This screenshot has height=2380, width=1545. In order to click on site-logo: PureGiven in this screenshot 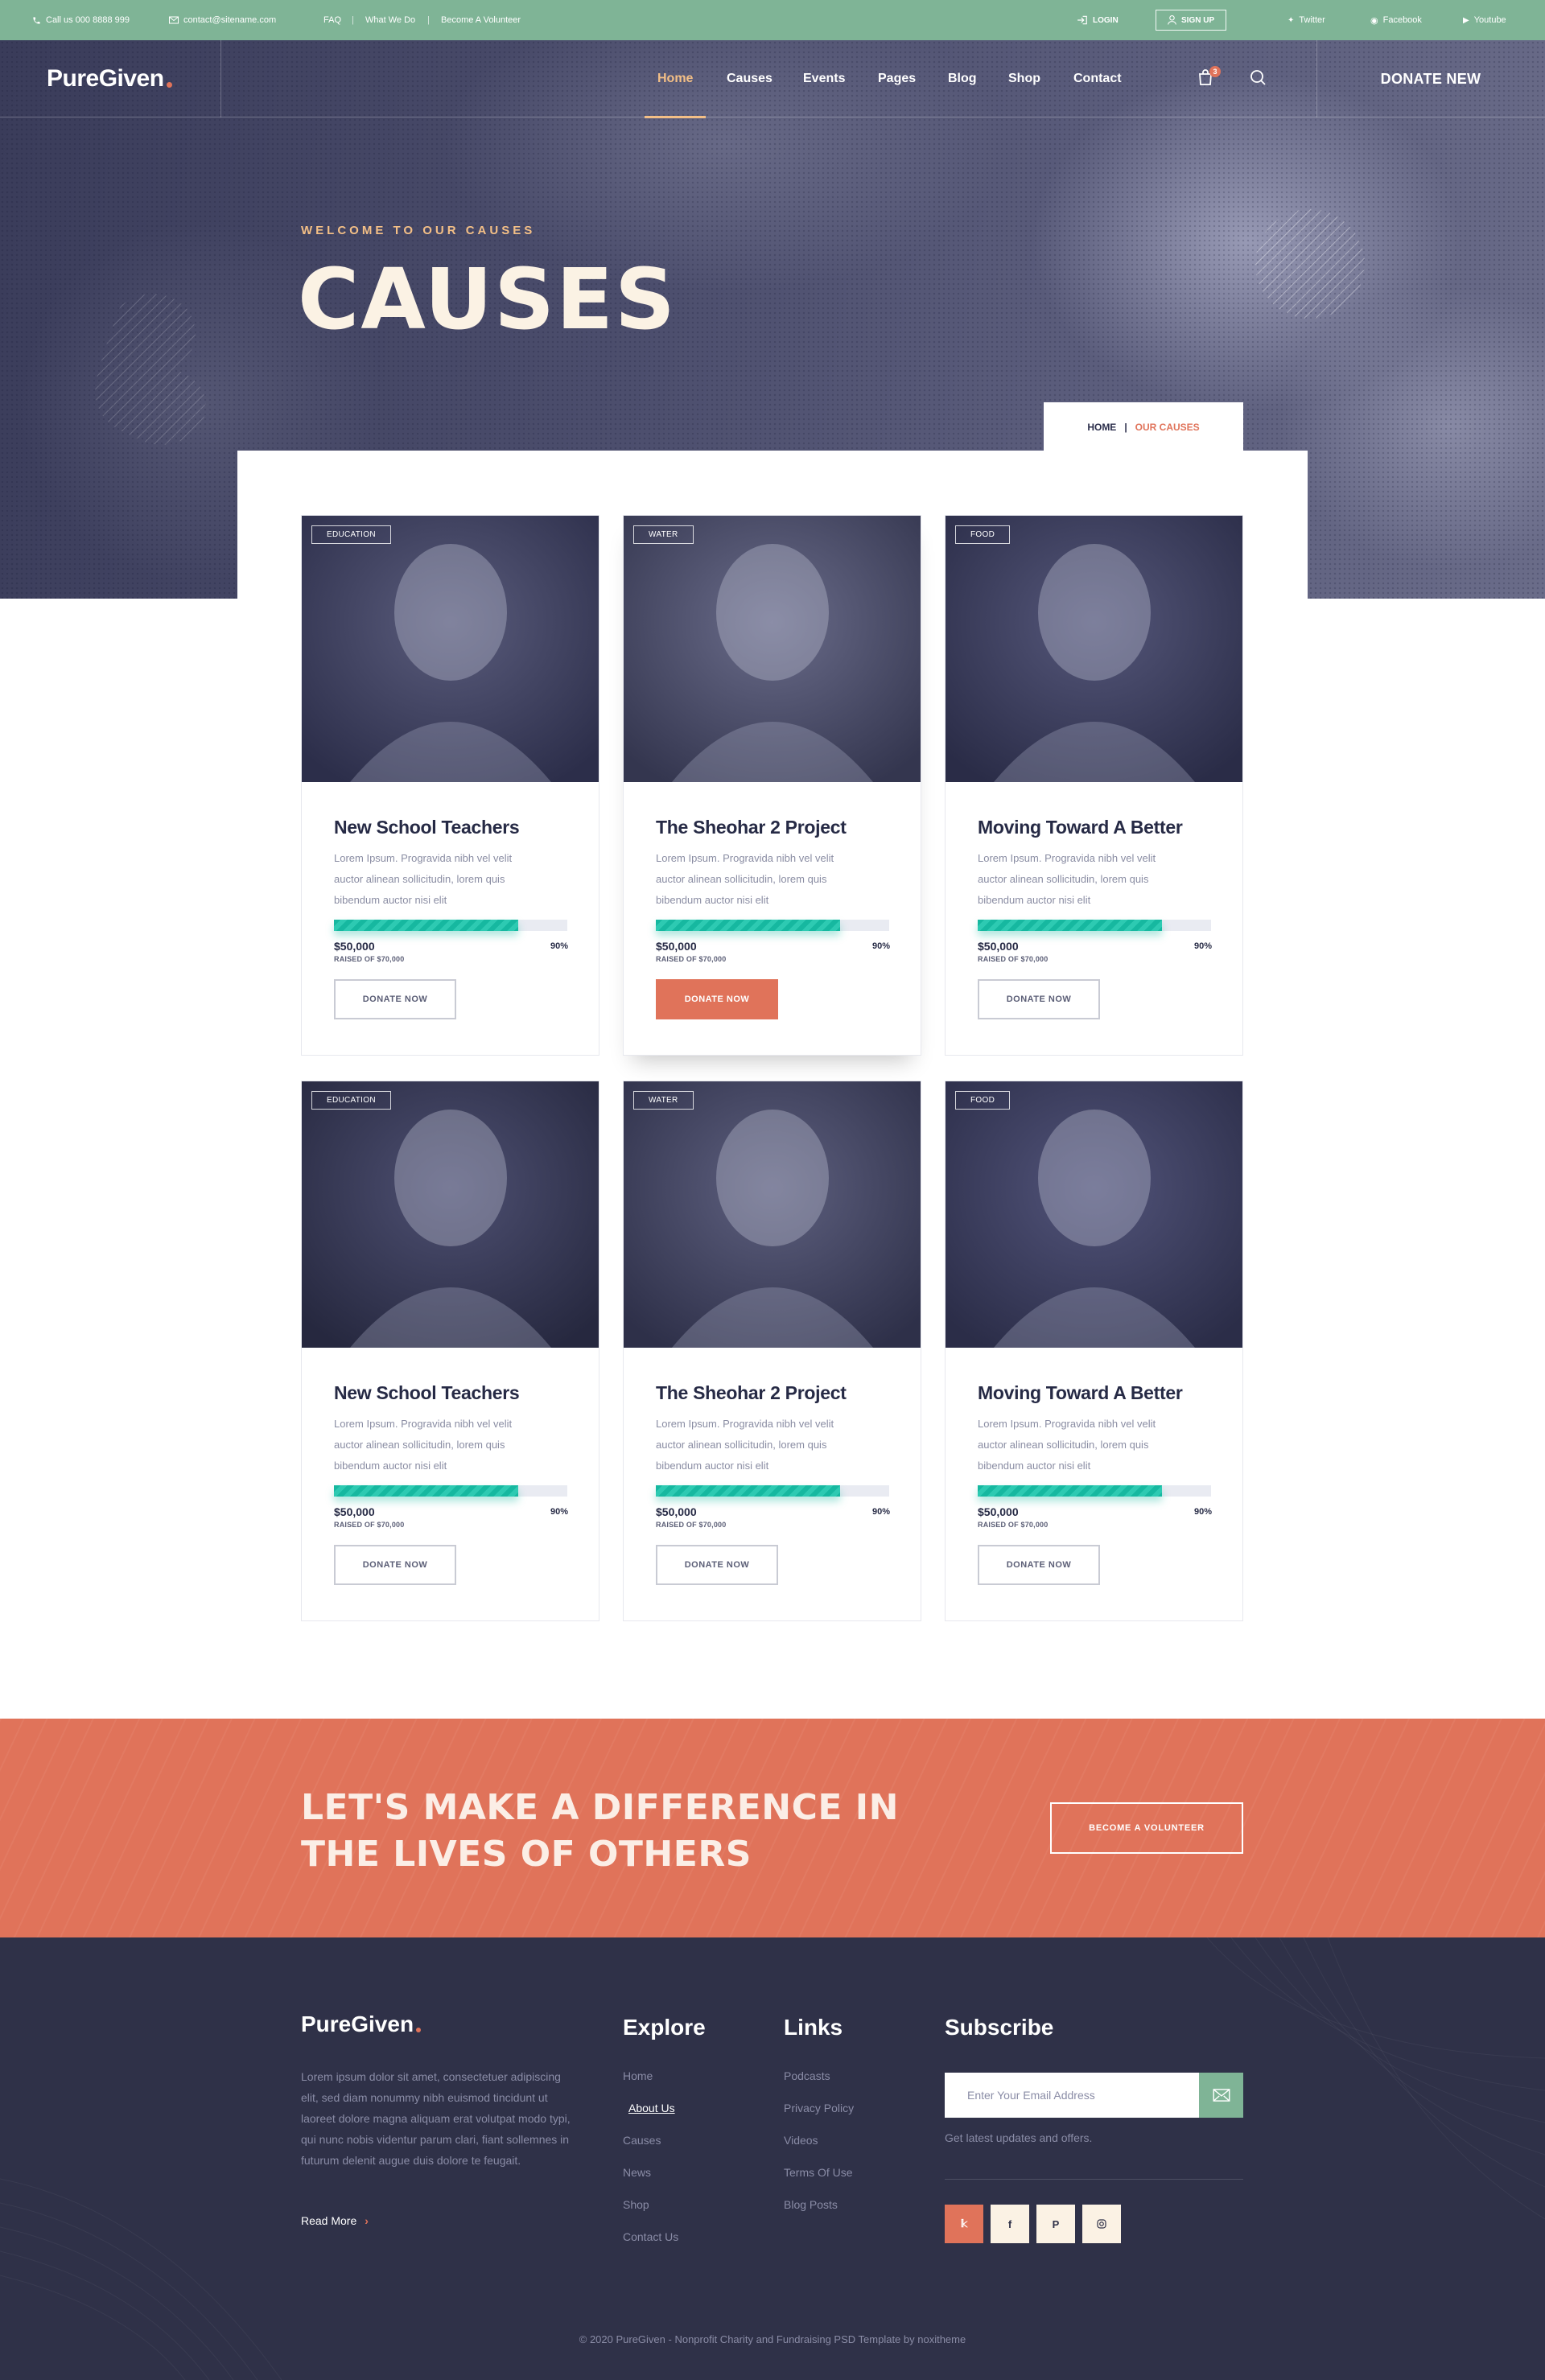, I will do `click(109, 78)`.